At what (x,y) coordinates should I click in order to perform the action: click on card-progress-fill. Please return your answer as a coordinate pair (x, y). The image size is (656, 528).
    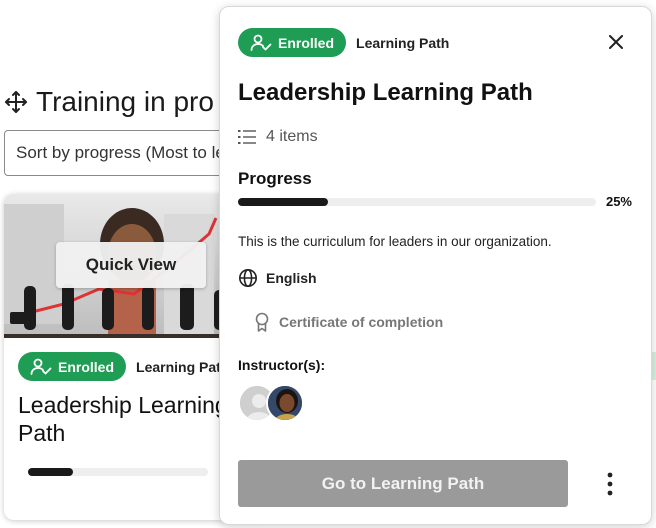
    Looking at the image, I should click on (50, 472).